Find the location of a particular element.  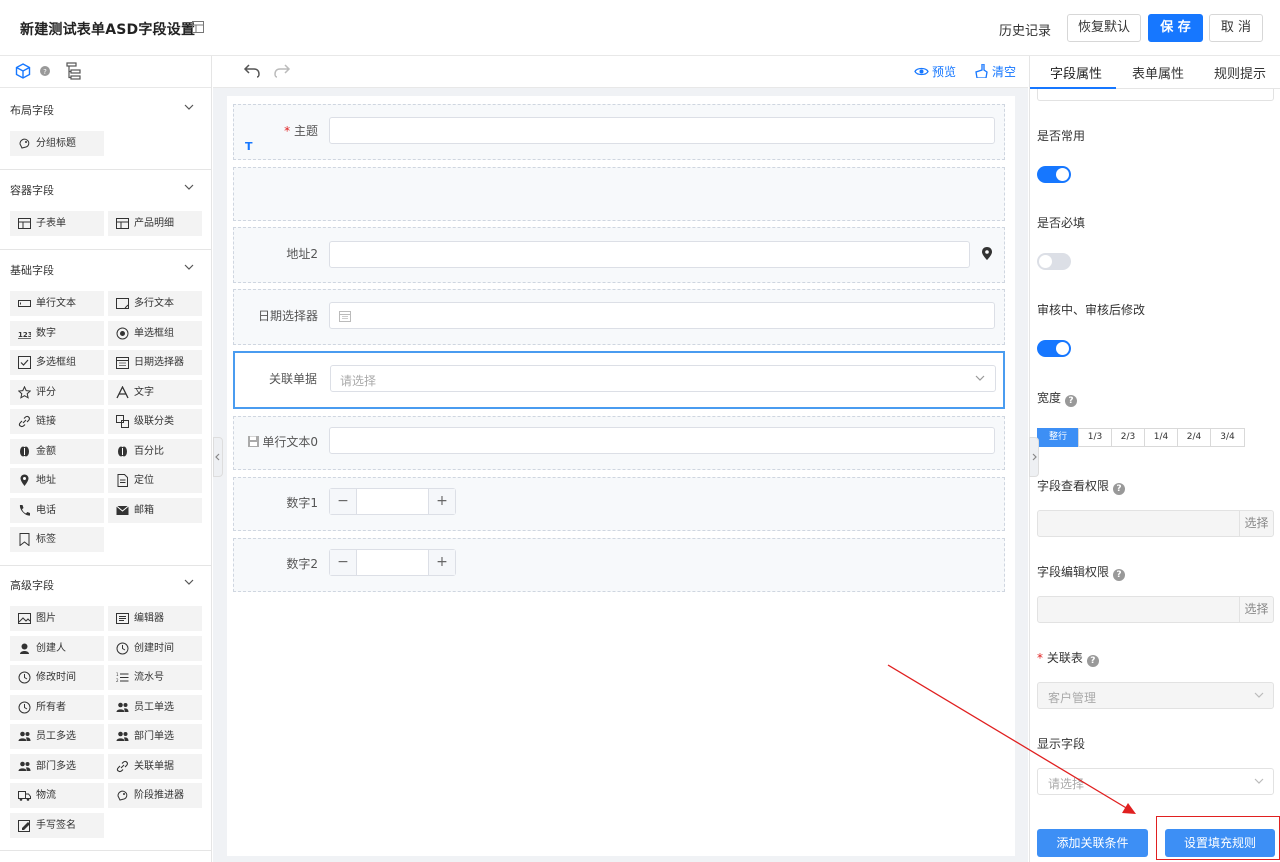

tab-field-properties: 字段属性 is located at coordinates (1076, 72).